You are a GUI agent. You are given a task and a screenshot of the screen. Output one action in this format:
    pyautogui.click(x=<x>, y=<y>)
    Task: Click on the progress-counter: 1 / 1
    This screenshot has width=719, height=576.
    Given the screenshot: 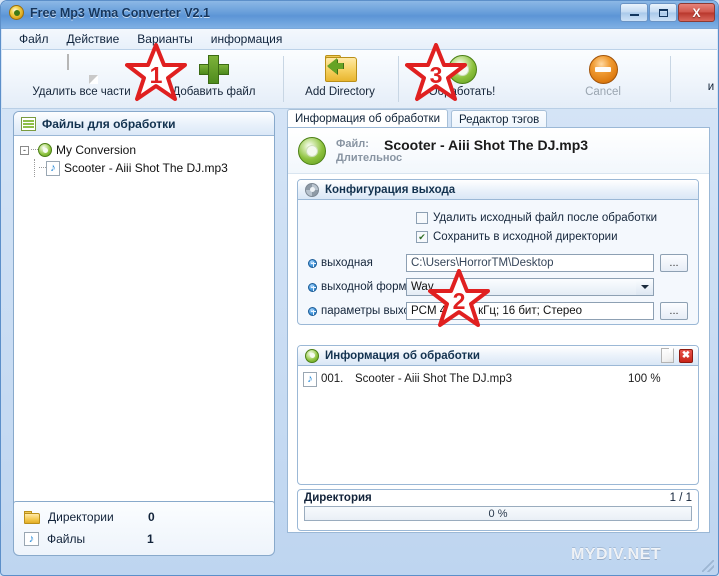 What is the action you would take?
    pyautogui.click(x=680, y=498)
    